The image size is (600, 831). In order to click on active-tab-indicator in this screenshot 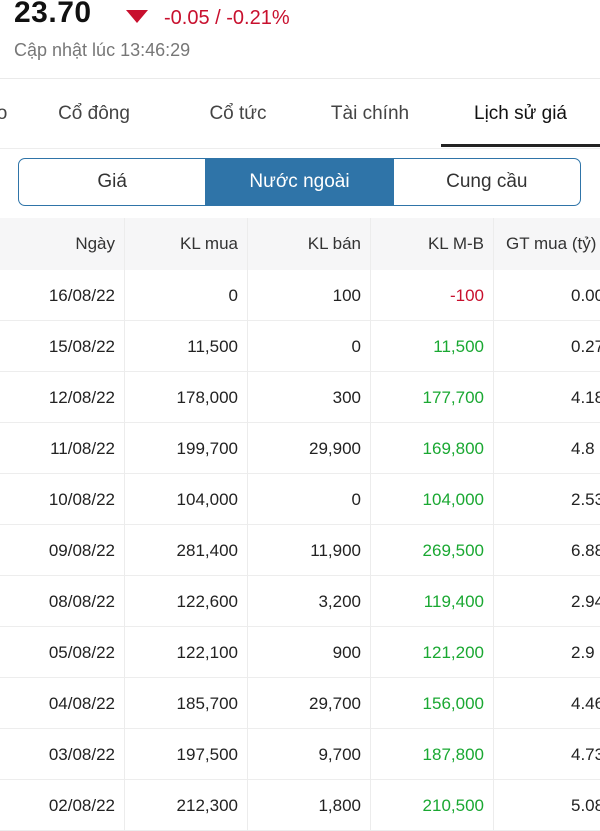, I will do `click(520, 145)`.